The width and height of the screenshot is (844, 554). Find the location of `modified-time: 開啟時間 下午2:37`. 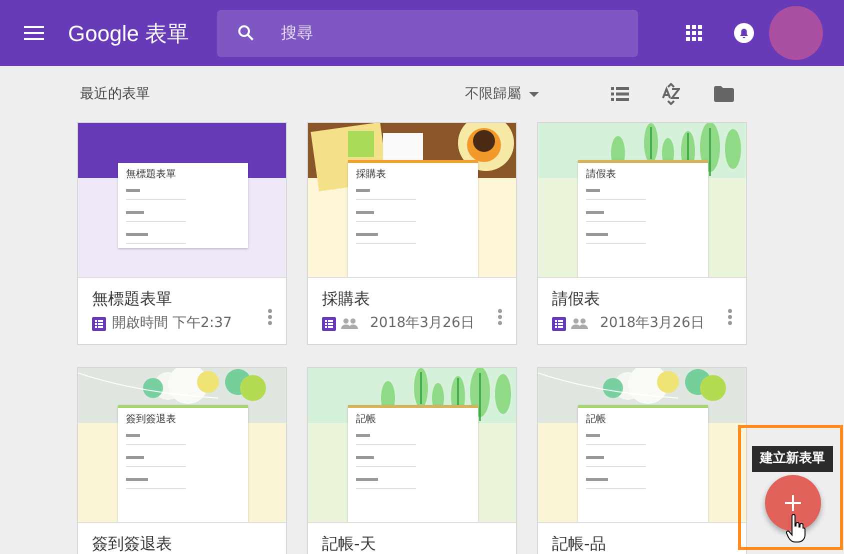

modified-time: 開啟時間 下午2:37 is located at coordinates (172, 323).